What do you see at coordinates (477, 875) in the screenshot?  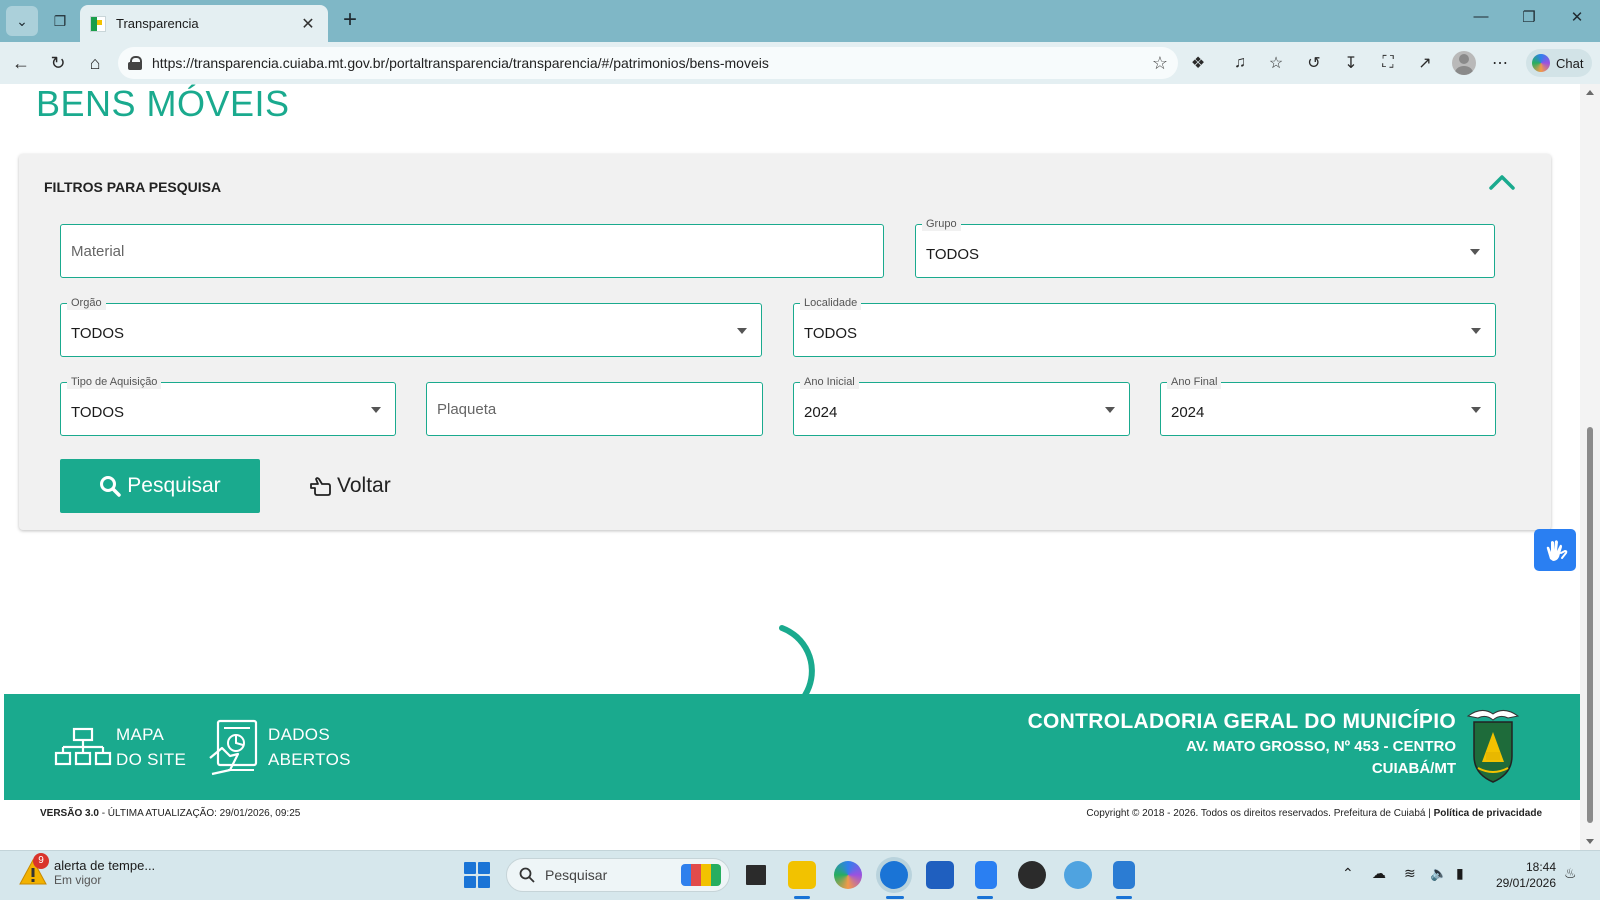 I see `windows-start-icon` at bounding box center [477, 875].